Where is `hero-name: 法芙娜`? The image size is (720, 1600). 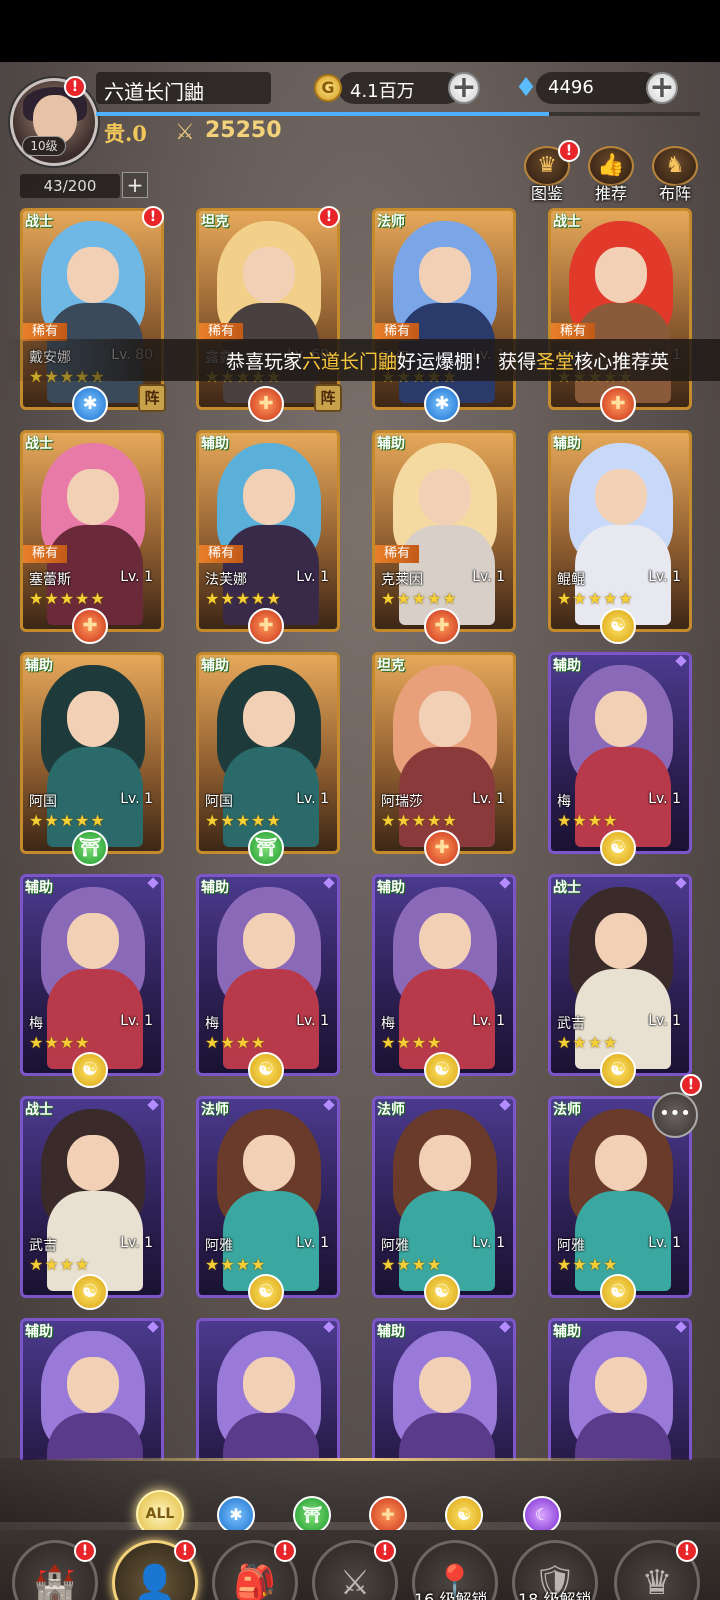
hero-name: 法芙娜 is located at coordinates (226, 580).